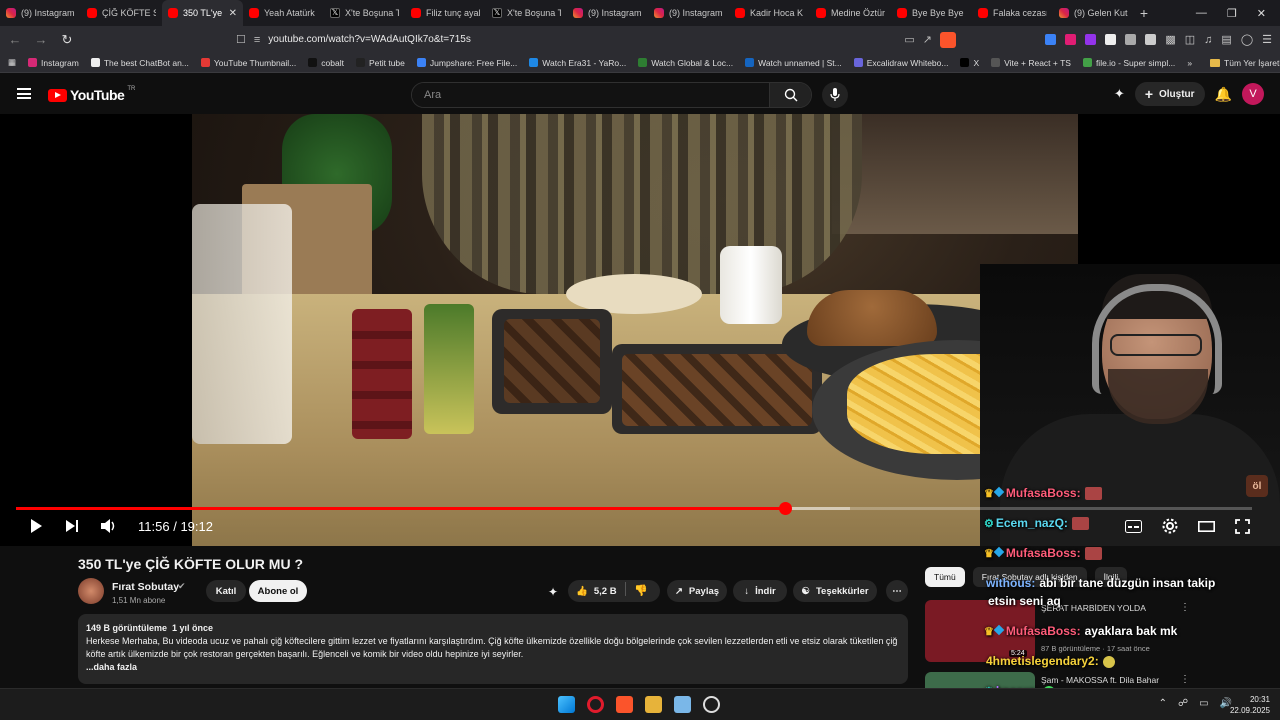  Describe the element at coordinates (835, 95) in the screenshot. I see `voice-search-button` at that location.